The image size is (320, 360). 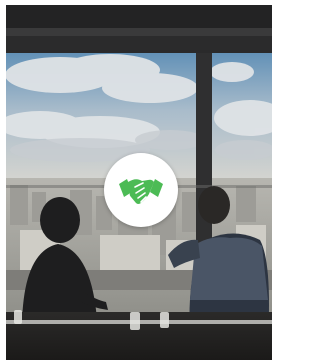 I want to click on handshake-icon, so click(x=141, y=190).